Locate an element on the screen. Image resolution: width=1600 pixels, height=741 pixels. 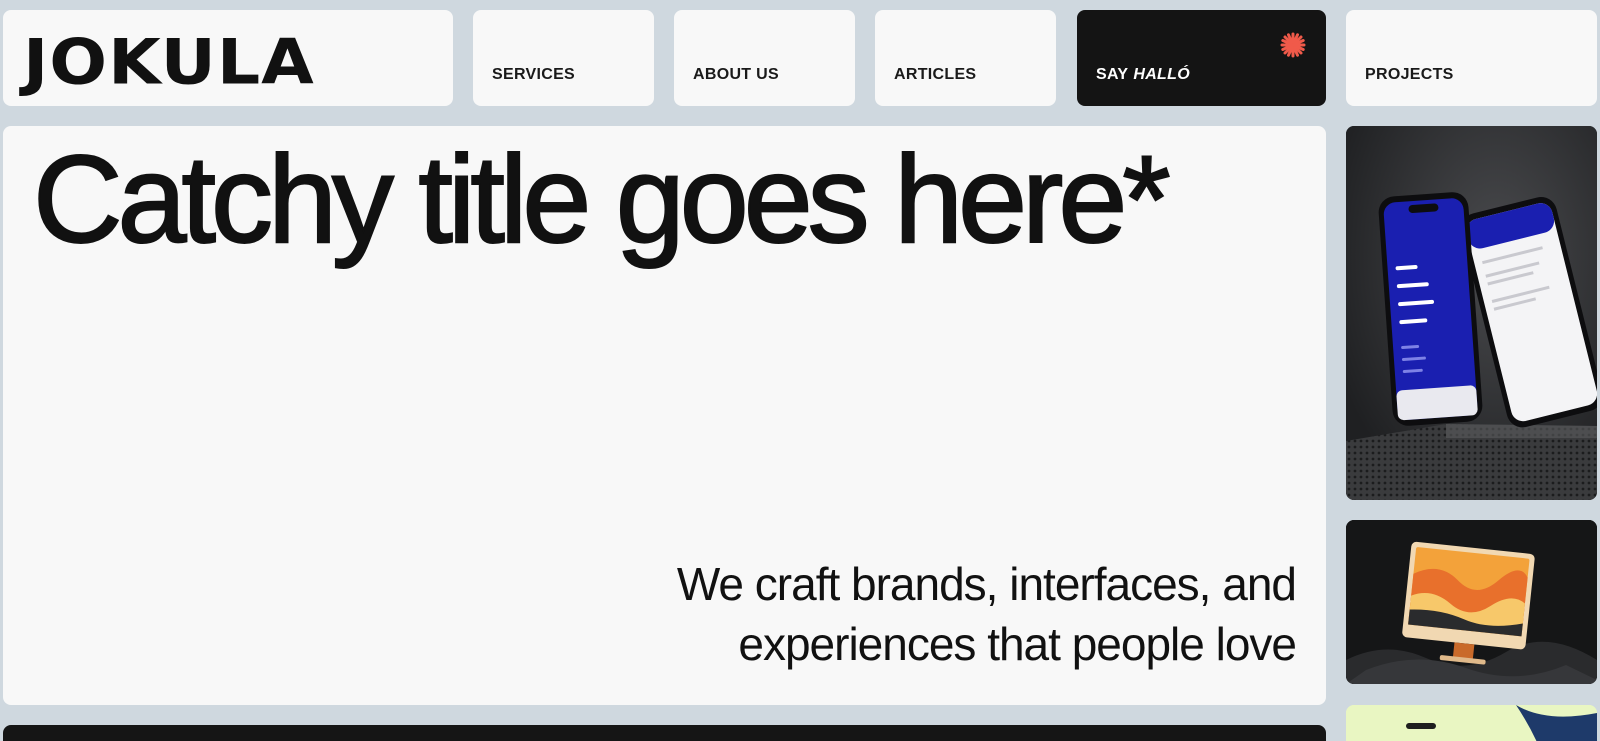
nav-services: SERVICES is located at coordinates (563, 58).